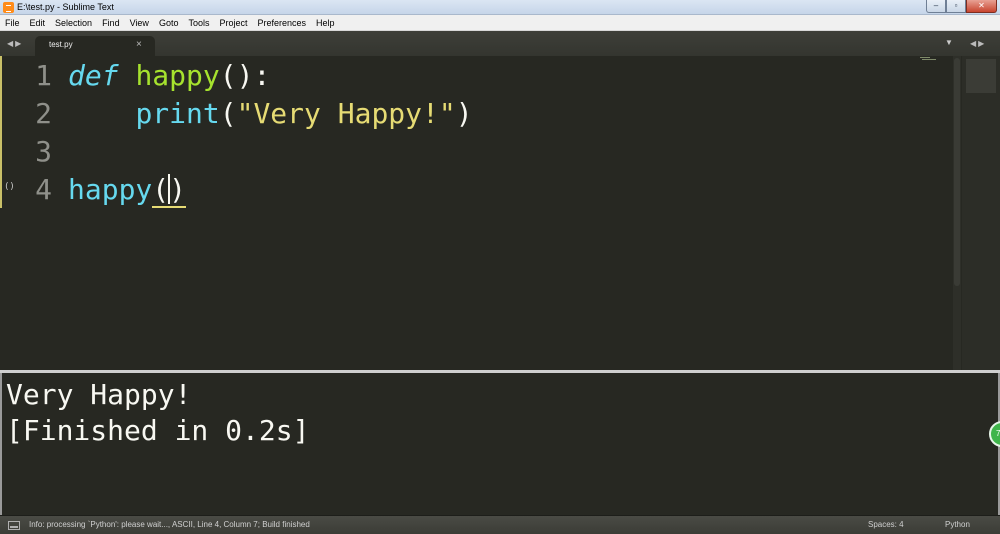 The height and width of the screenshot is (534, 1000). What do you see at coordinates (139, 44) in the screenshot?
I see `close-icon: ×` at bounding box center [139, 44].